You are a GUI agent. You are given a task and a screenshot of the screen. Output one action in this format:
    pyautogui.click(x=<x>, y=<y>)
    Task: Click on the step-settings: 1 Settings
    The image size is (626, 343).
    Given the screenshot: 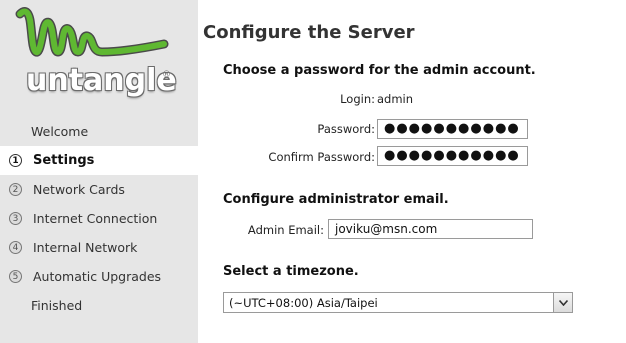 What is the action you would take?
    pyautogui.click(x=99, y=160)
    